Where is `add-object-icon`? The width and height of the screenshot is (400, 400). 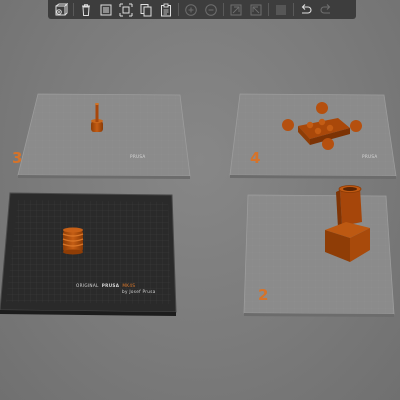 add-object-icon is located at coordinates (61, 8).